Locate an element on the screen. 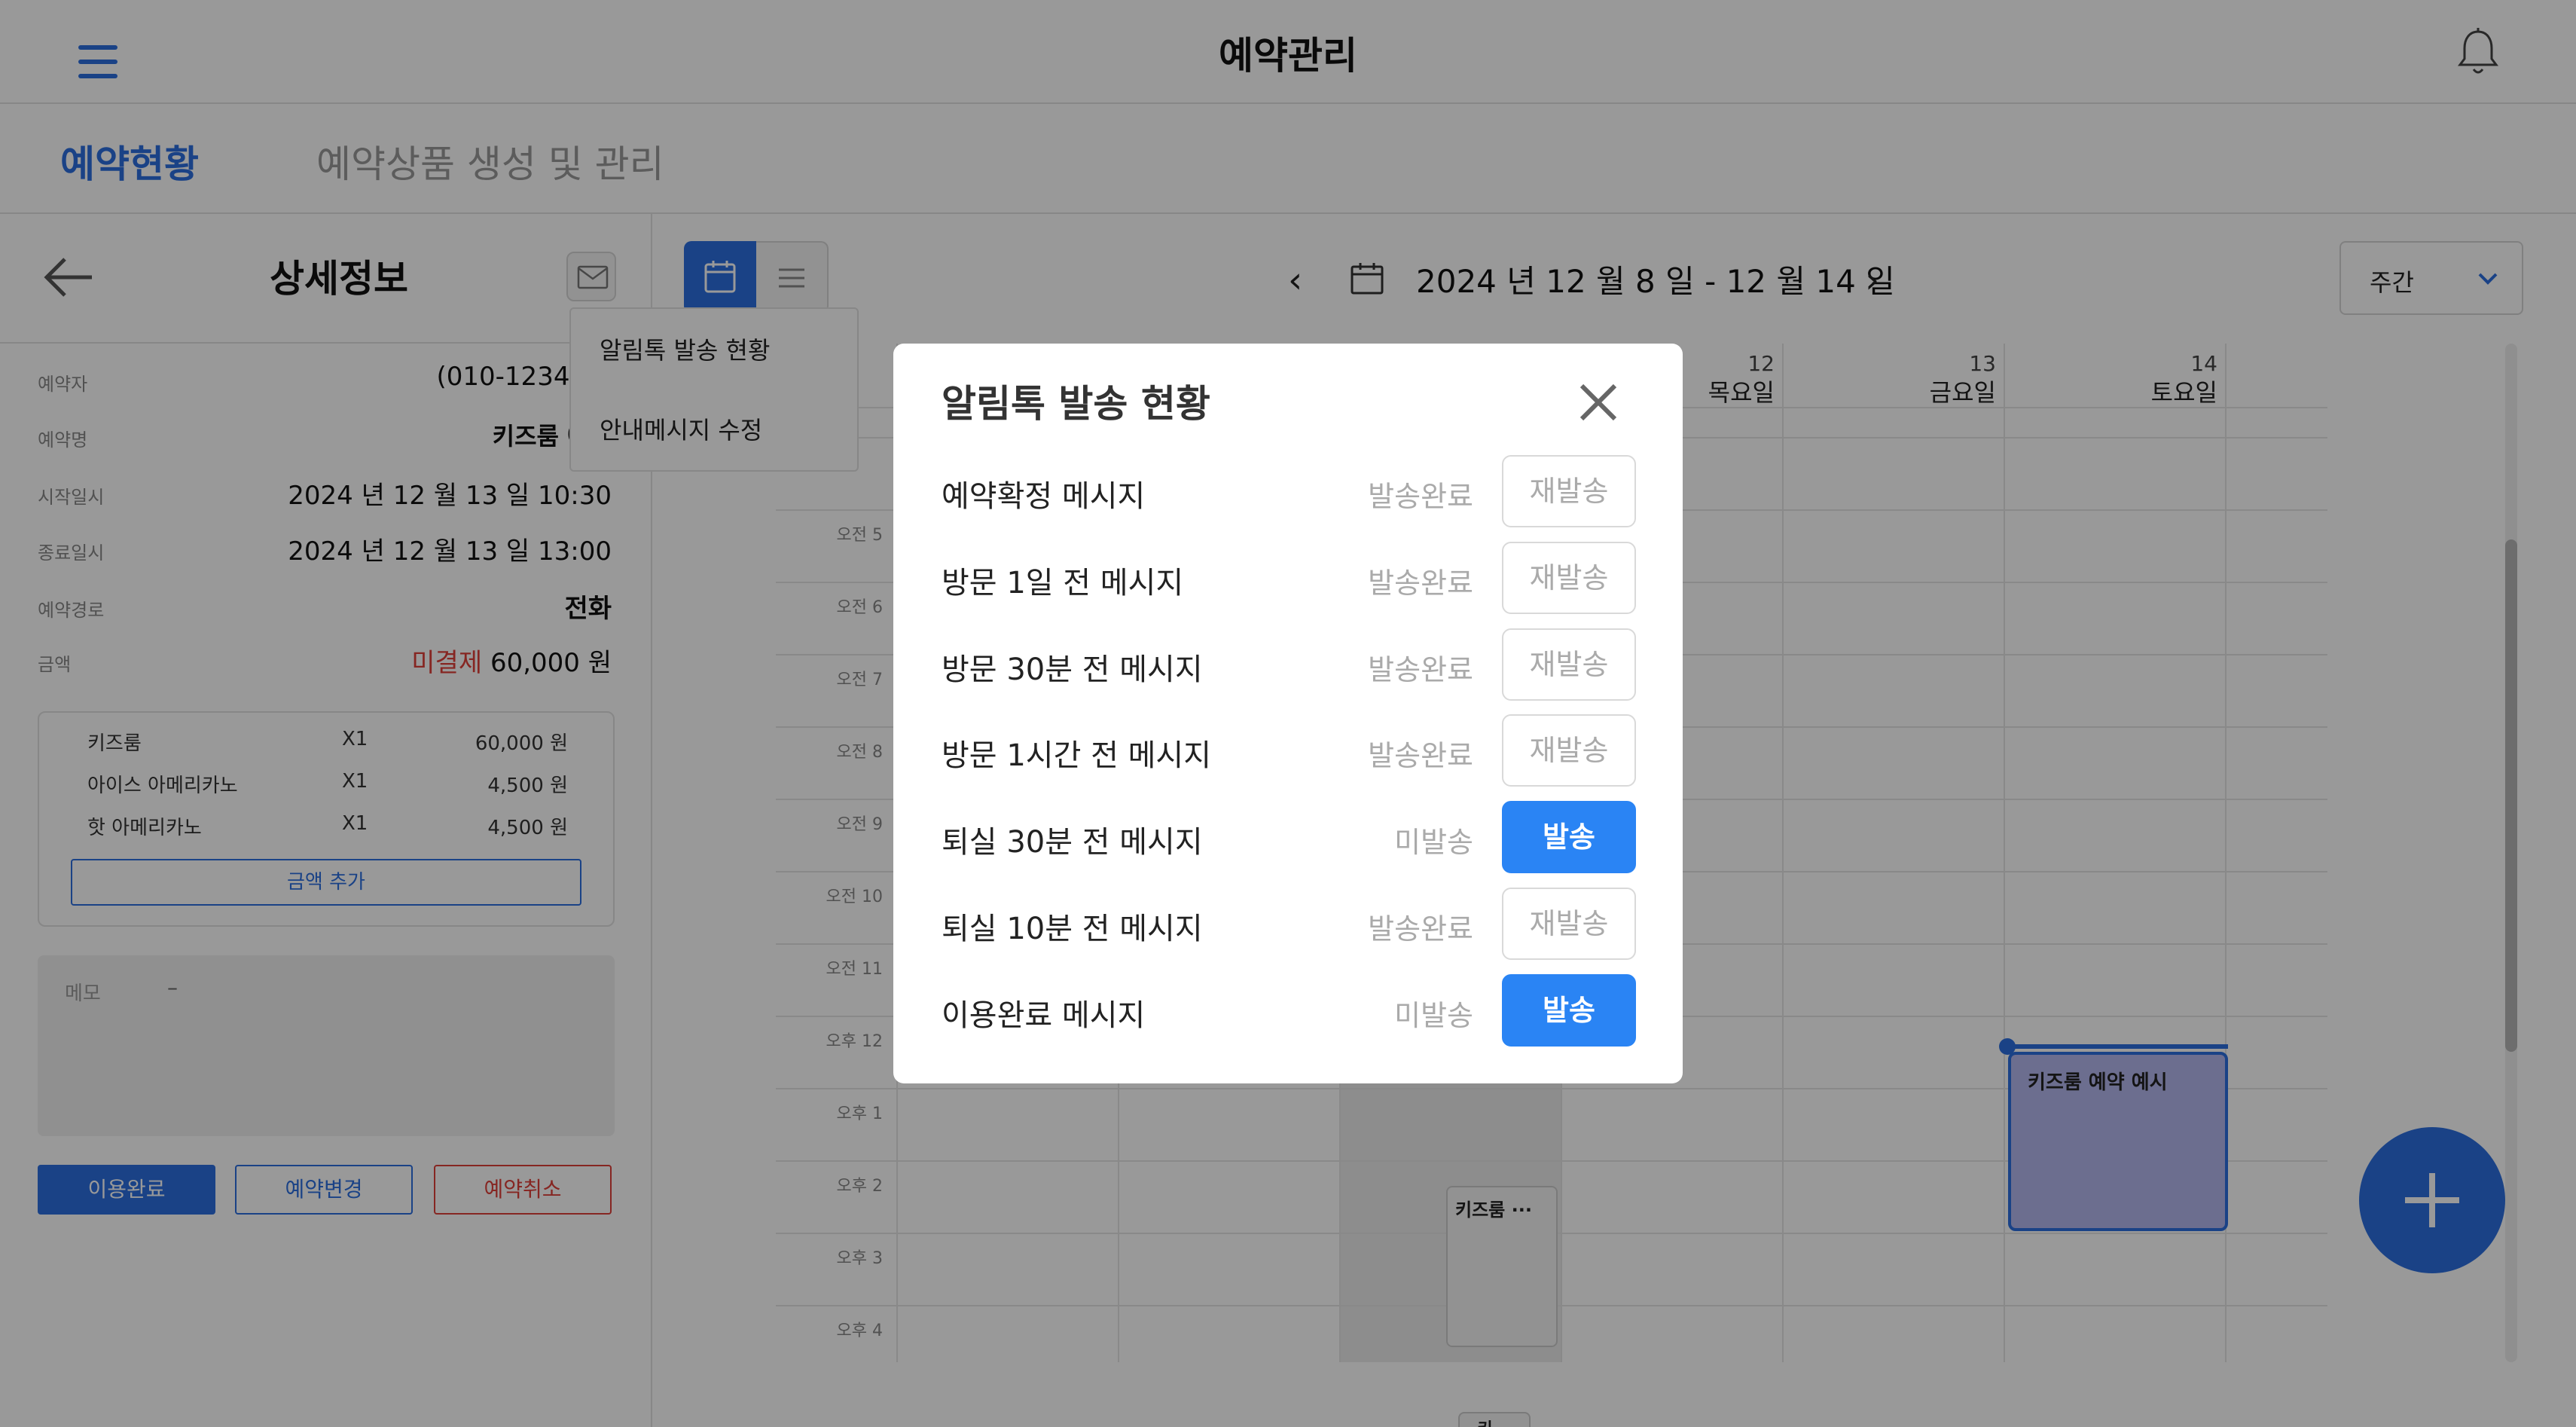 Image resolution: width=2576 pixels, height=1427 pixels. message-label: 방문 30분 전 메시지 is located at coordinates (1073, 669).